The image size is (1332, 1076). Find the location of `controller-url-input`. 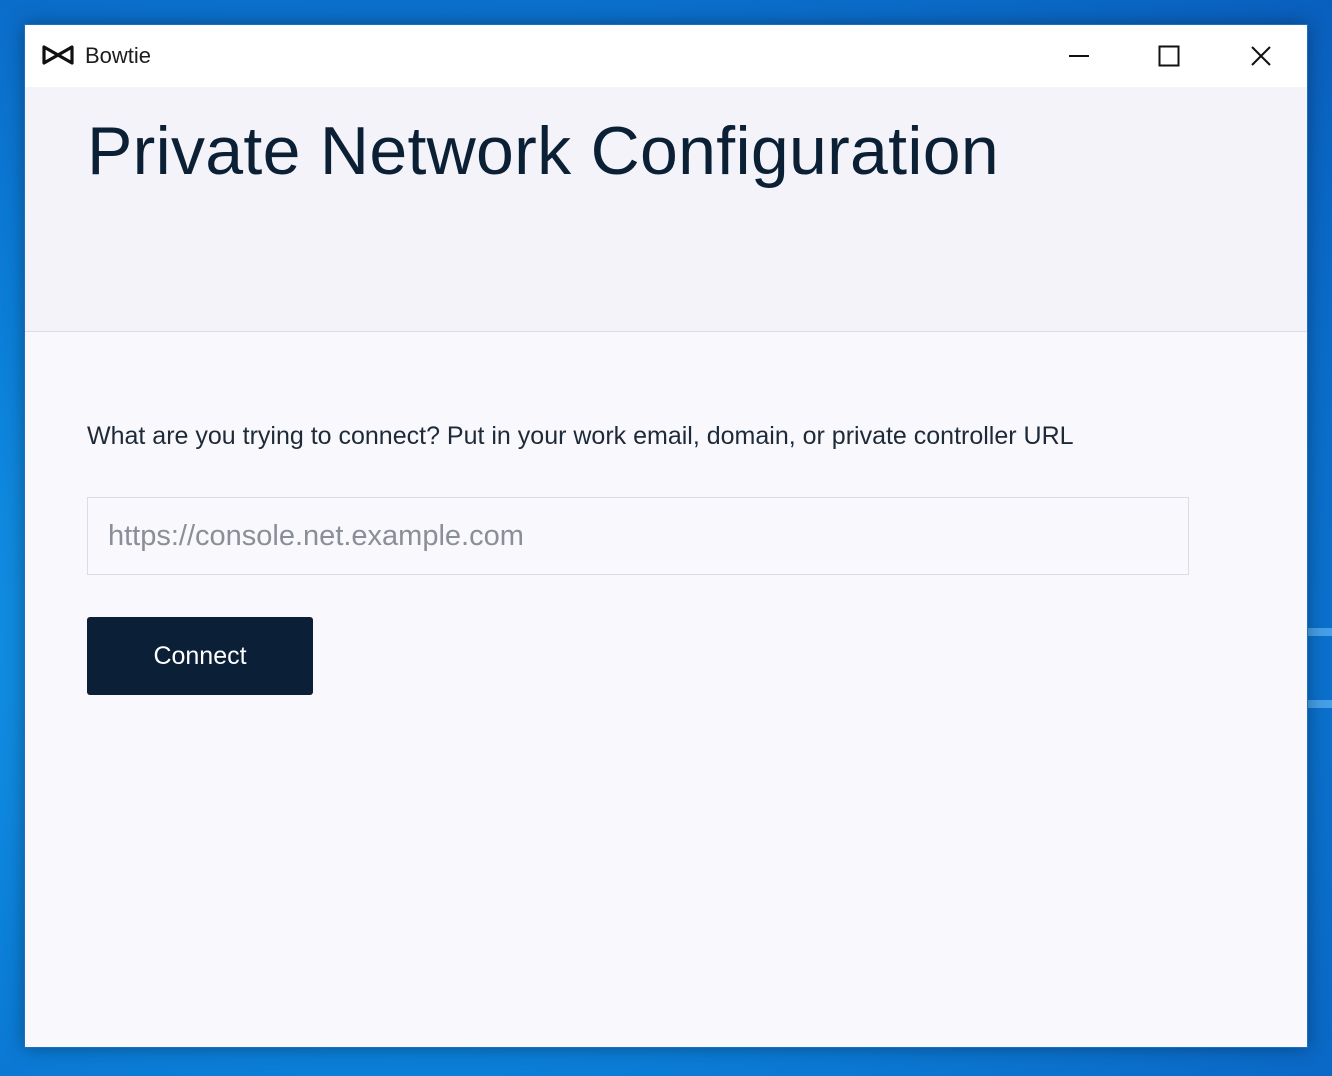

controller-url-input is located at coordinates (638, 536).